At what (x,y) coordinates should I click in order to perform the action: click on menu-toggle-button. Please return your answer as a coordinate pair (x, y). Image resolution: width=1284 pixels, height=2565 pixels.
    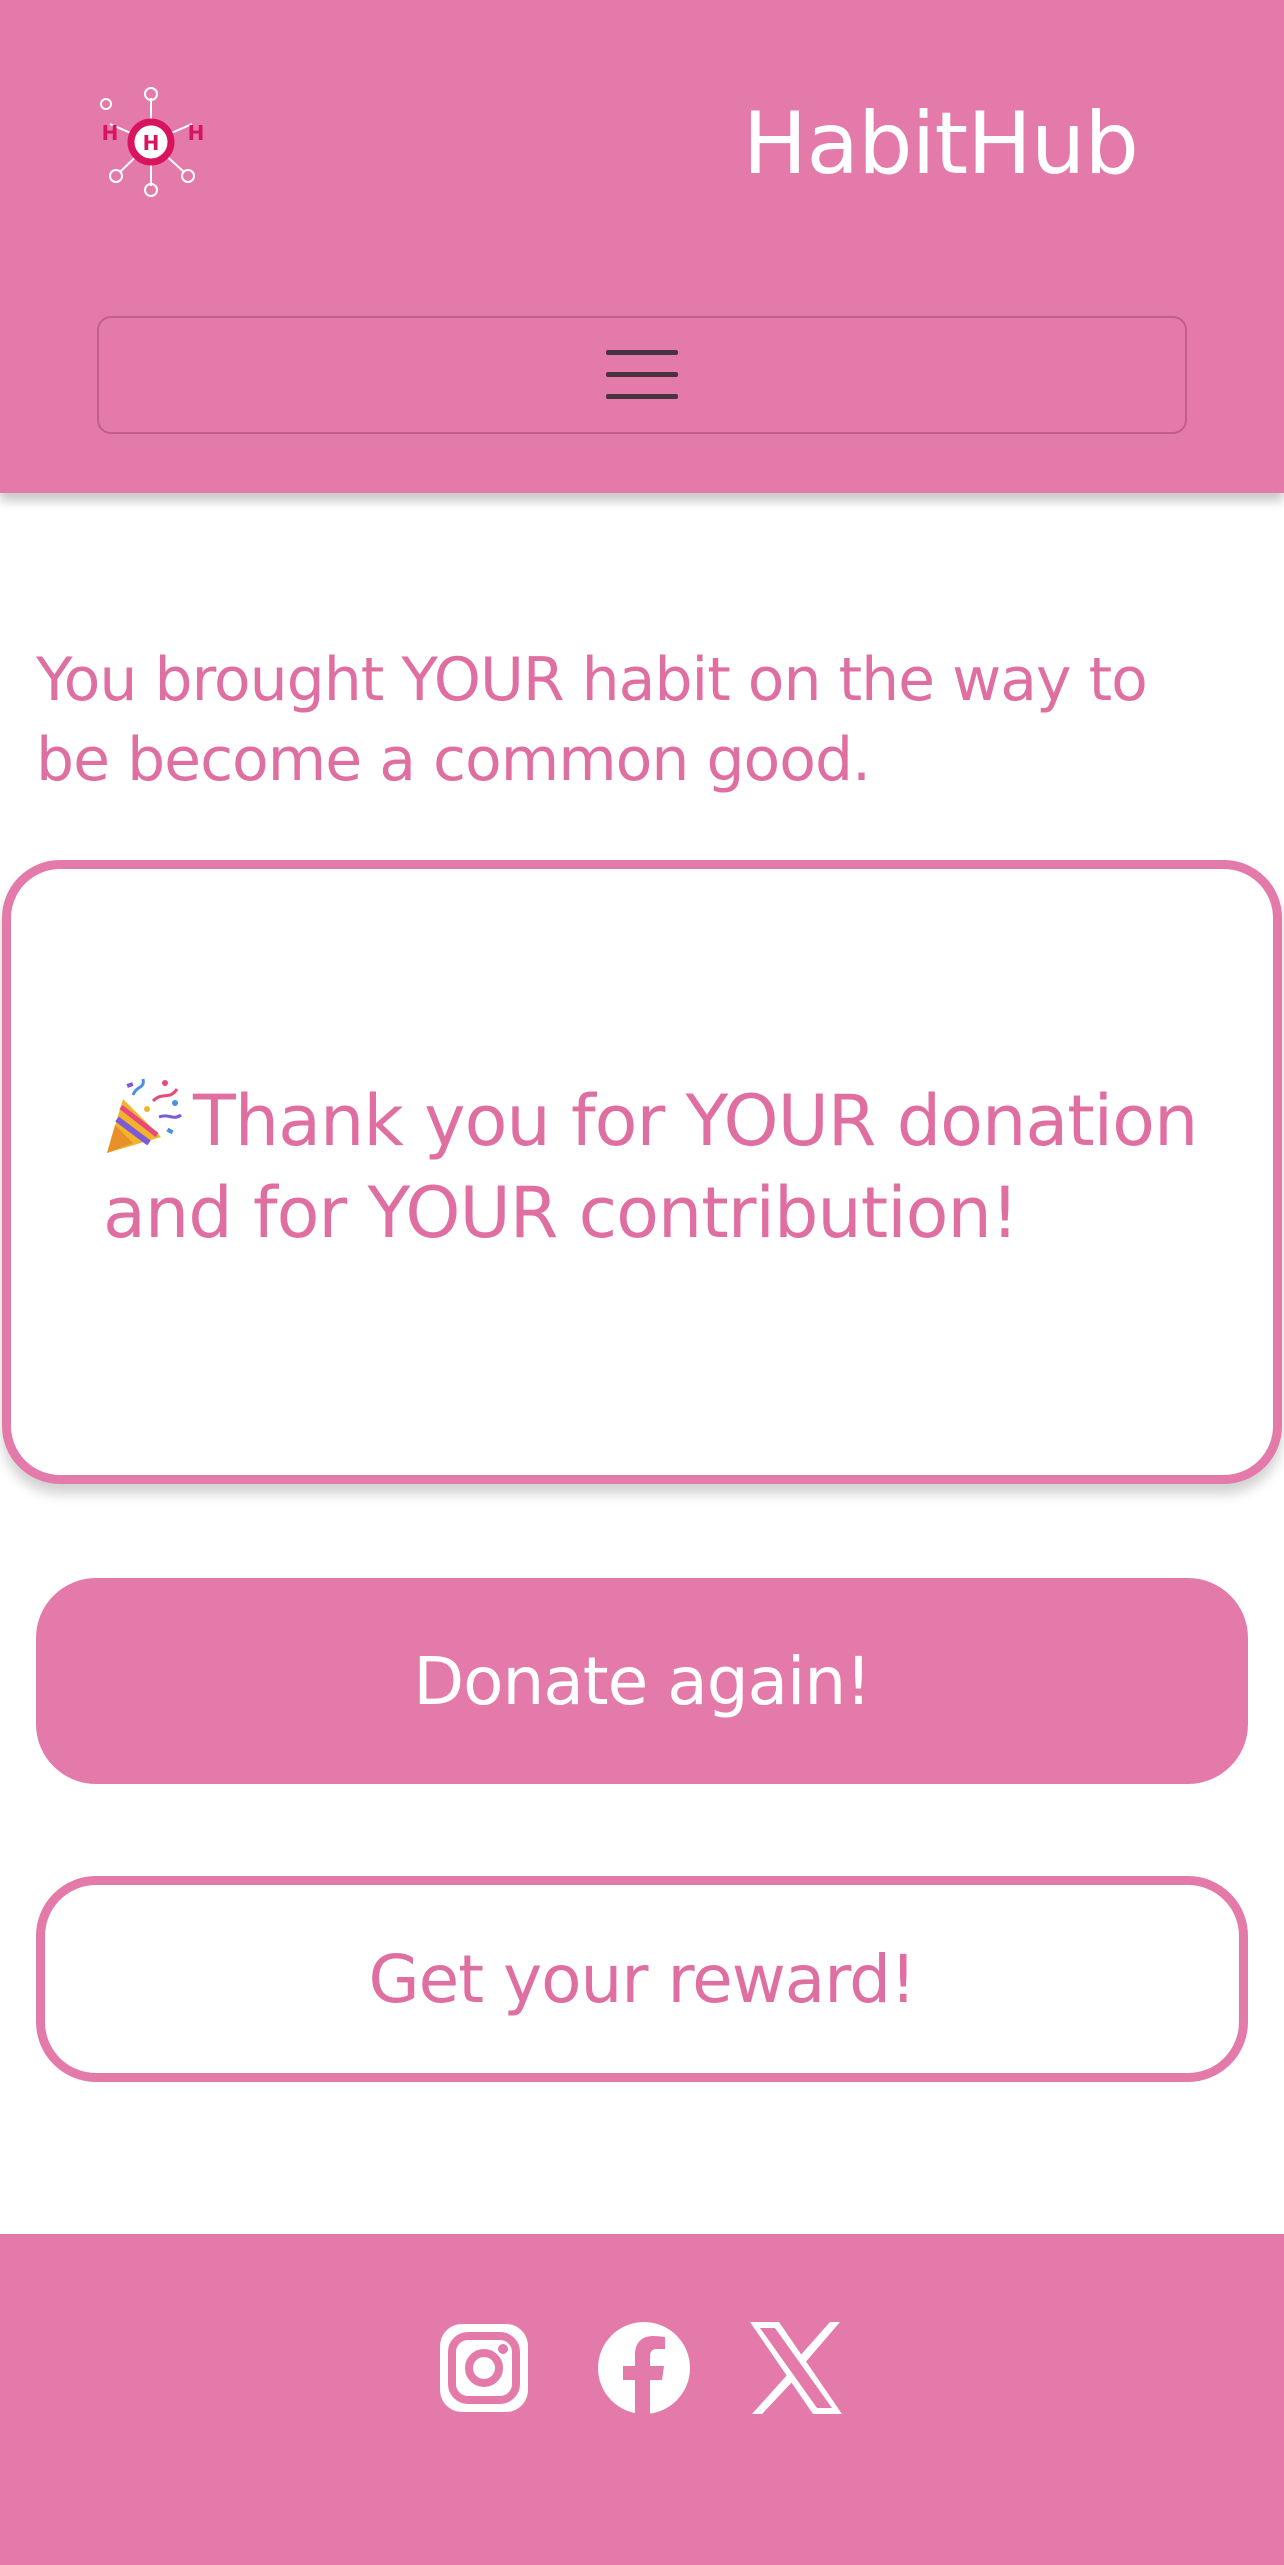
    Looking at the image, I should click on (642, 375).